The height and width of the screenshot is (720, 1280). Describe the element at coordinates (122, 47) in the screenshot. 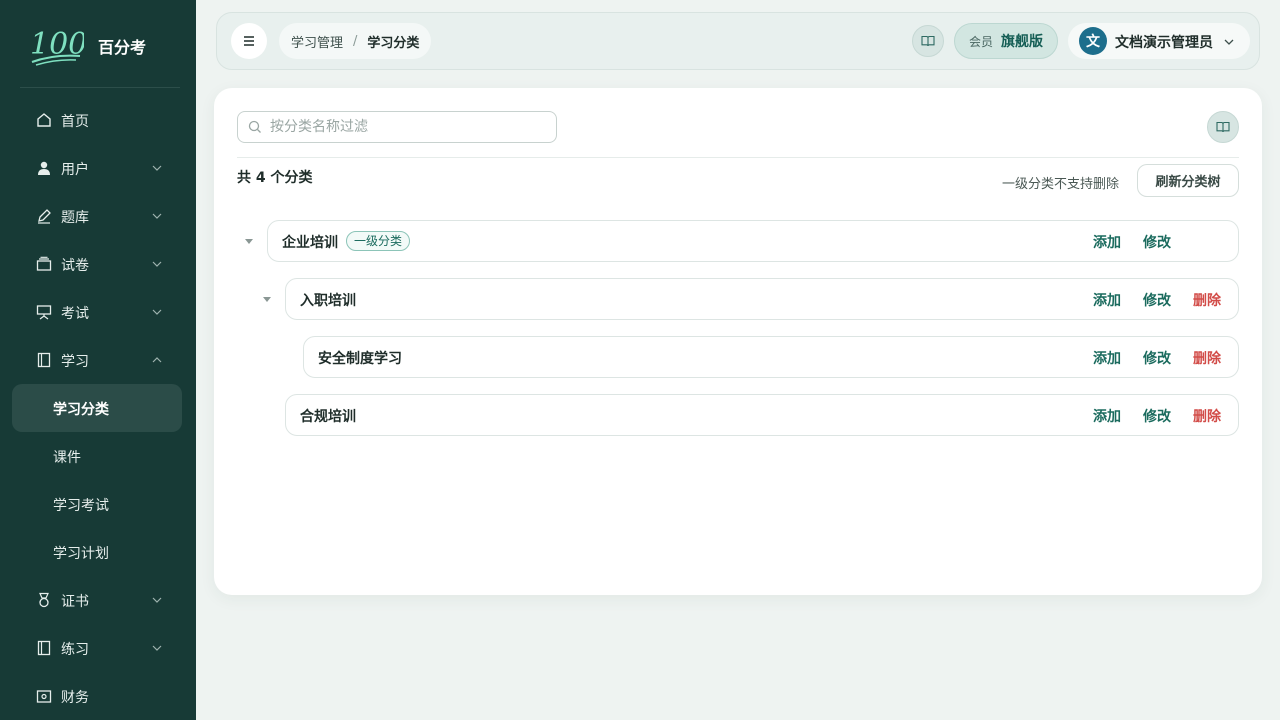

I see `brand-name: 百分考` at that location.